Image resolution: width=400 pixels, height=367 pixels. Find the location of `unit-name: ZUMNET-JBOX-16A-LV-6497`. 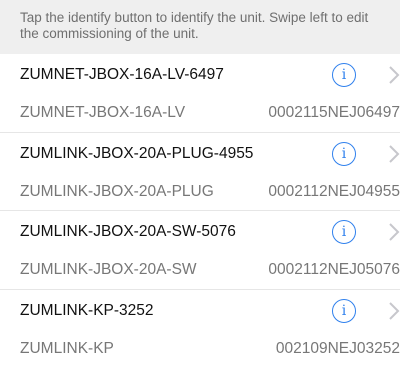

unit-name: ZUMNET-JBOX-16A-LV-6497 is located at coordinates (122, 74).